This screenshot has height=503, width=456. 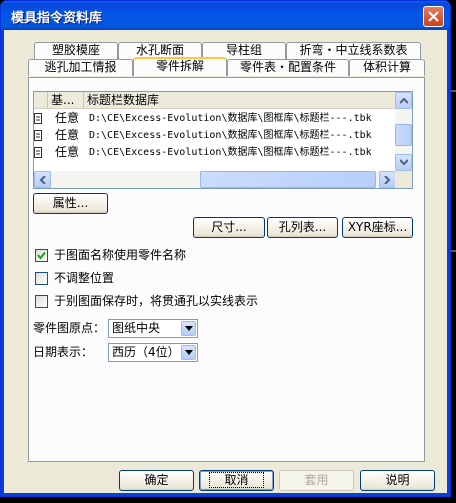 I want to click on button-label: 确定, so click(x=156, y=480).